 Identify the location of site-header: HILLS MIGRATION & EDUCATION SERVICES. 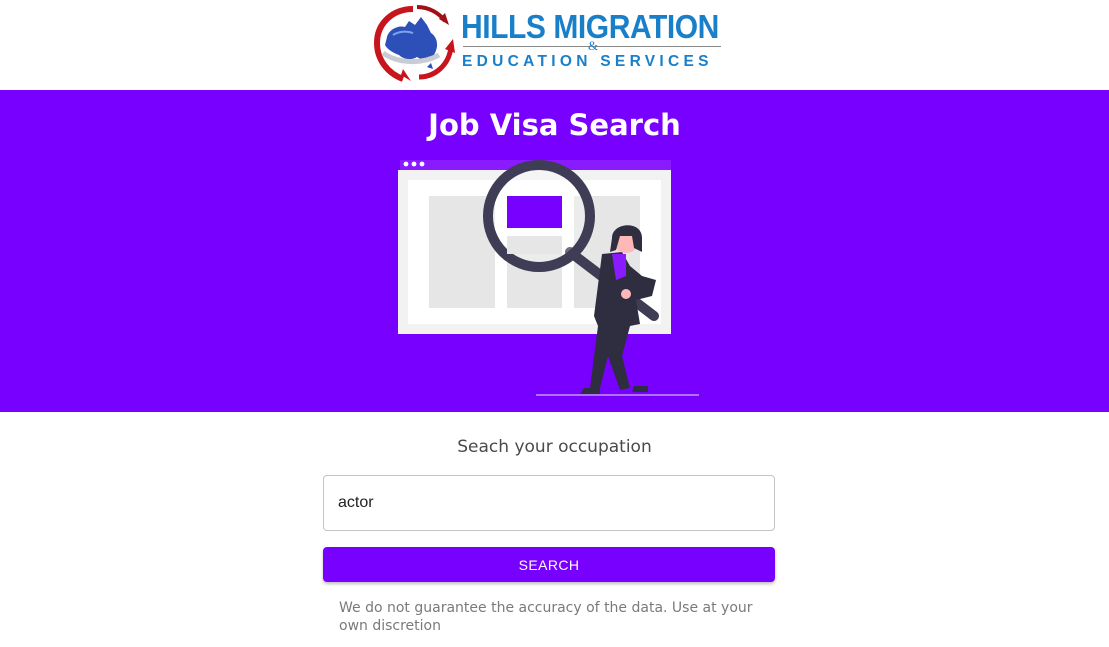
(554, 45).